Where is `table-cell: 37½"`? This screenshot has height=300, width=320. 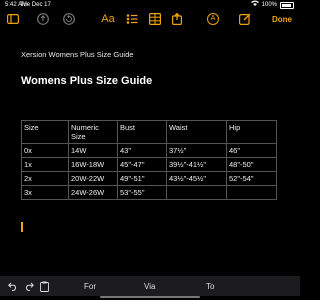
table-cell: 37½" is located at coordinates (196, 150).